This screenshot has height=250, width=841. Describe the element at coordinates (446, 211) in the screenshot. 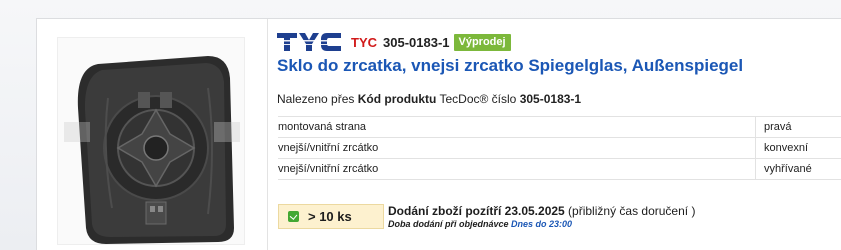

I see `delivery-prefix: Dodání zboží pozítří` at that location.